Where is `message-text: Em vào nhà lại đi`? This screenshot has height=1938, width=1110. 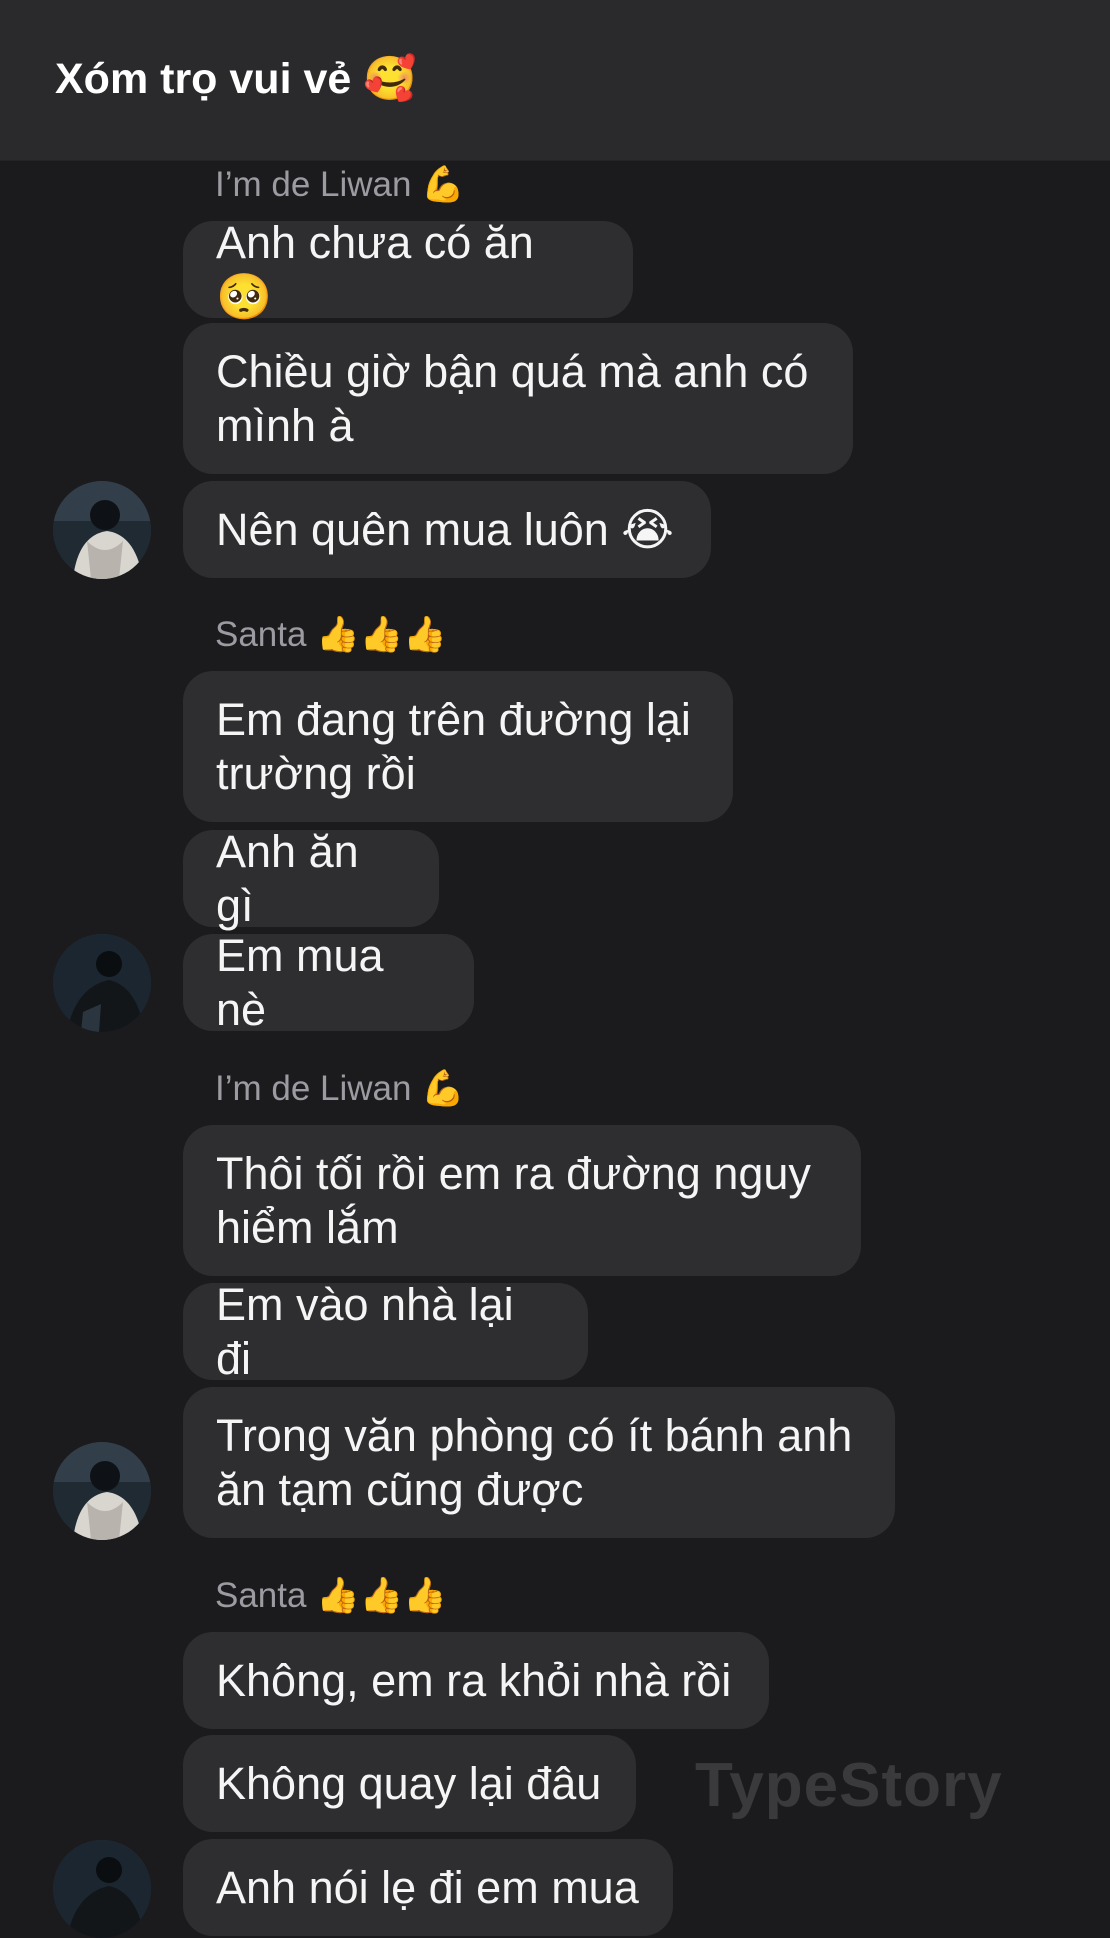
message-text: Em vào nhà lại đi is located at coordinates (365, 1331).